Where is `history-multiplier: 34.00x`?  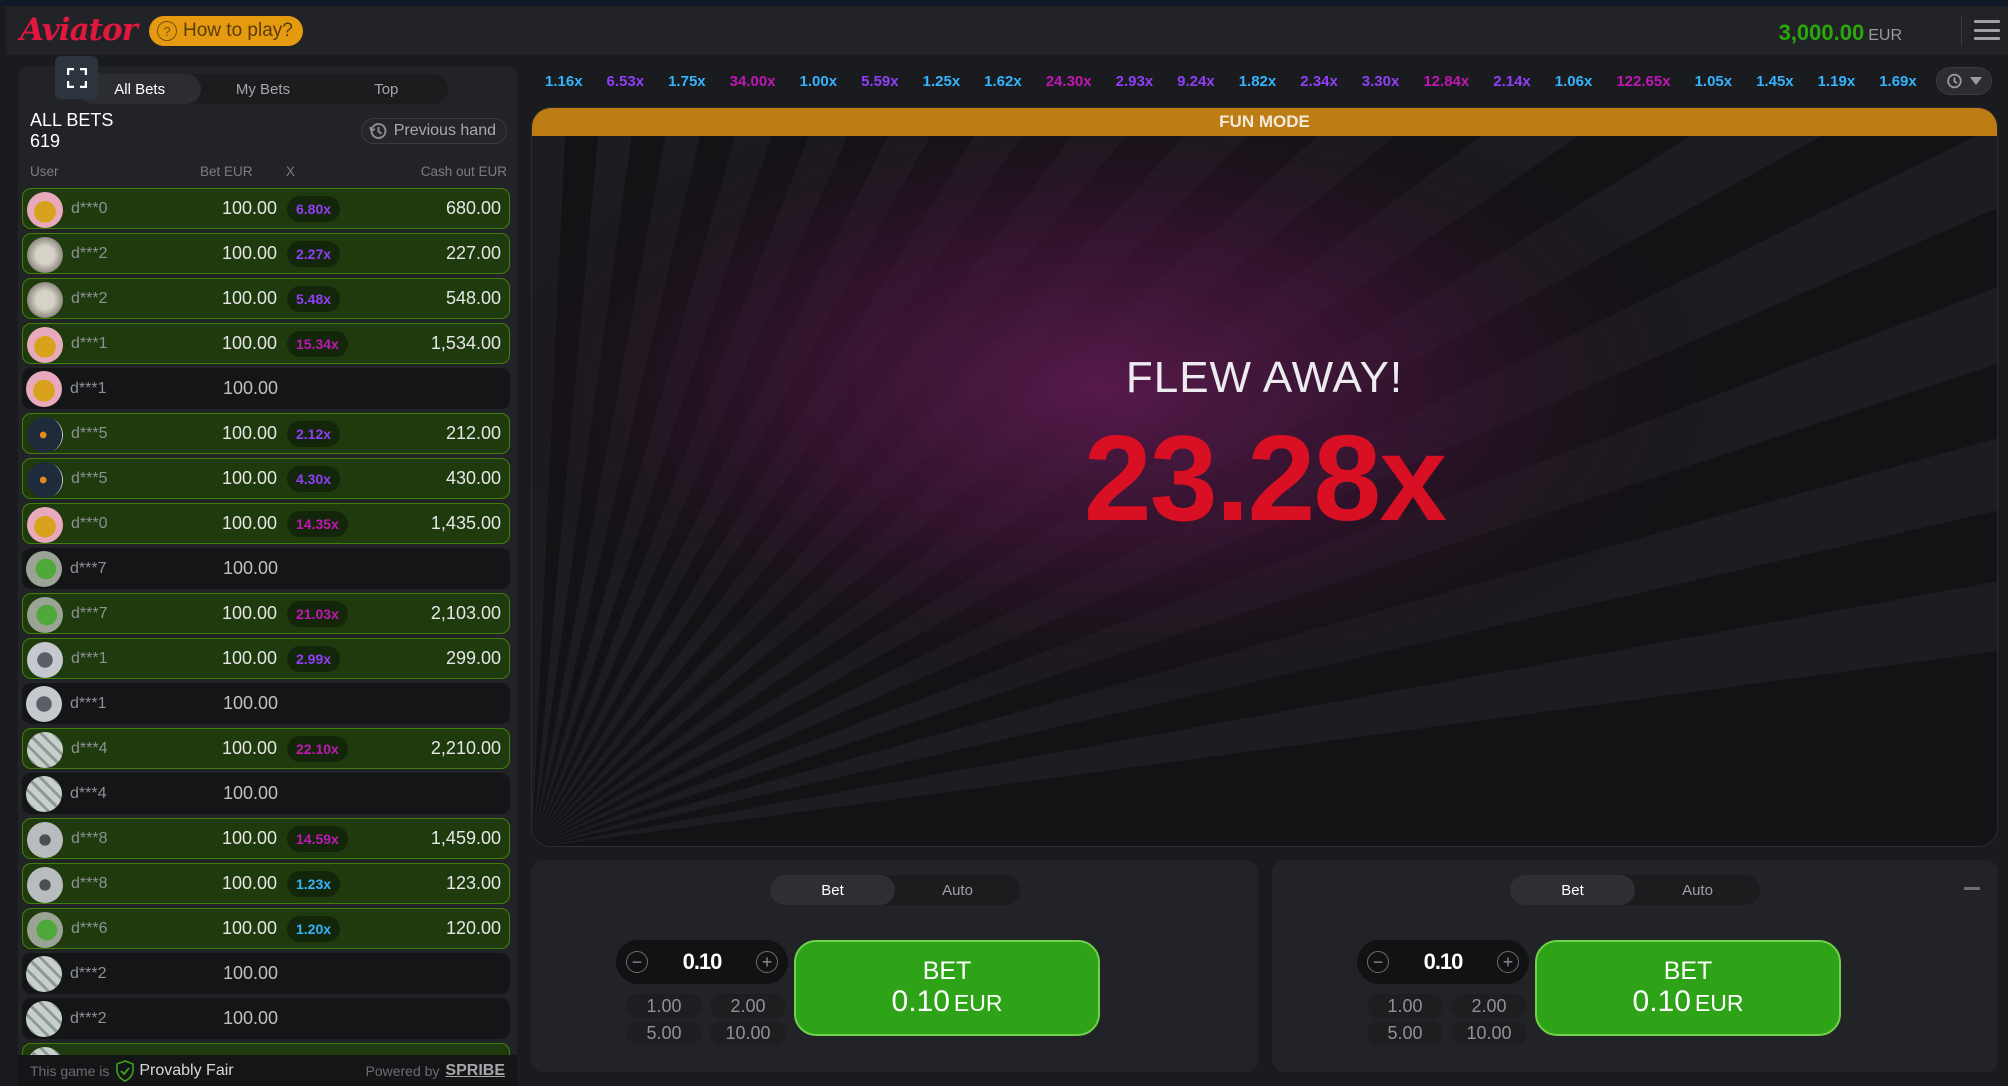 history-multiplier: 34.00x is located at coordinates (751, 81).